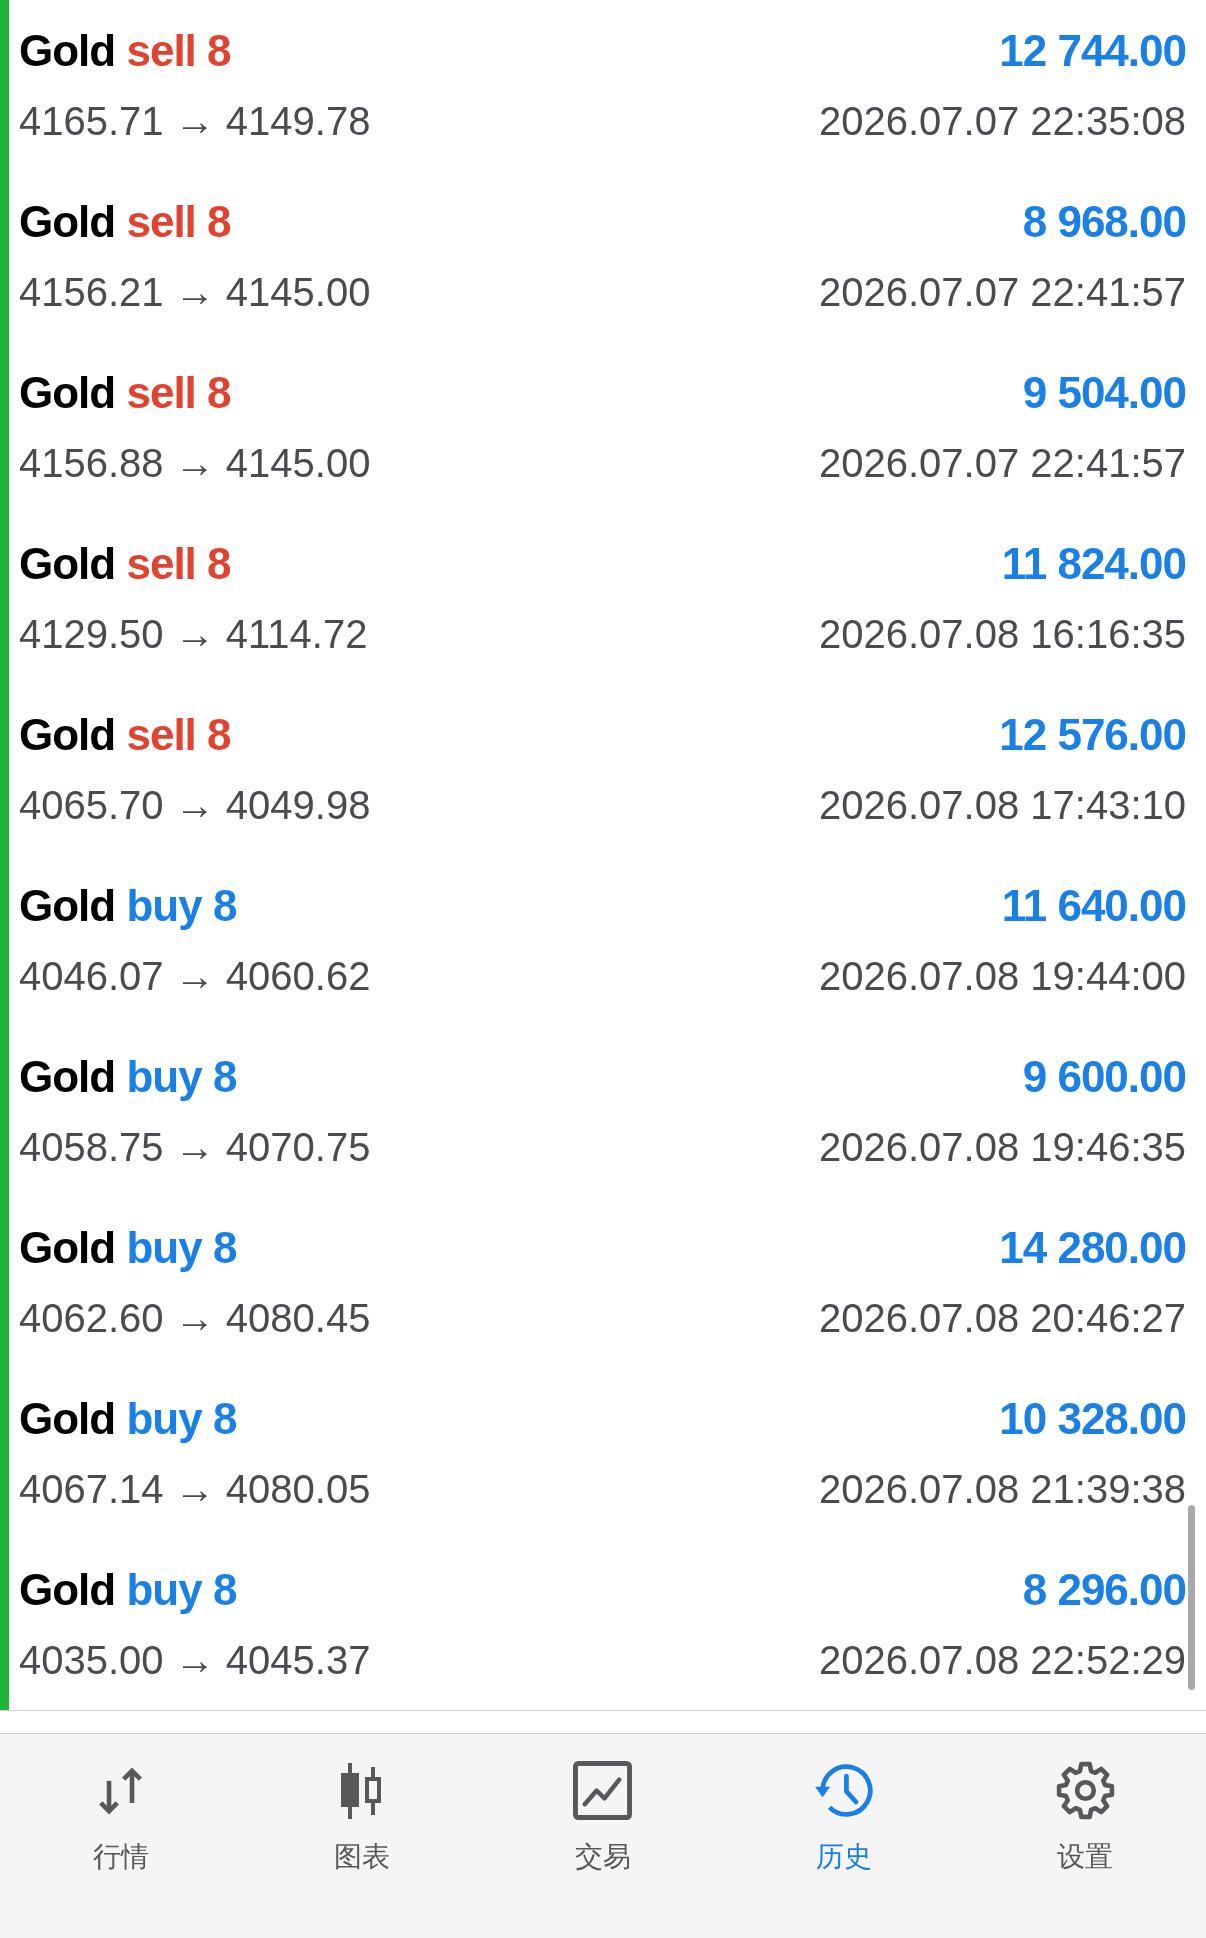  What do you see at coordinates (844, 1790) in the screenshot?
I see `history-clock-icon` at bounding box center [844, 1790].